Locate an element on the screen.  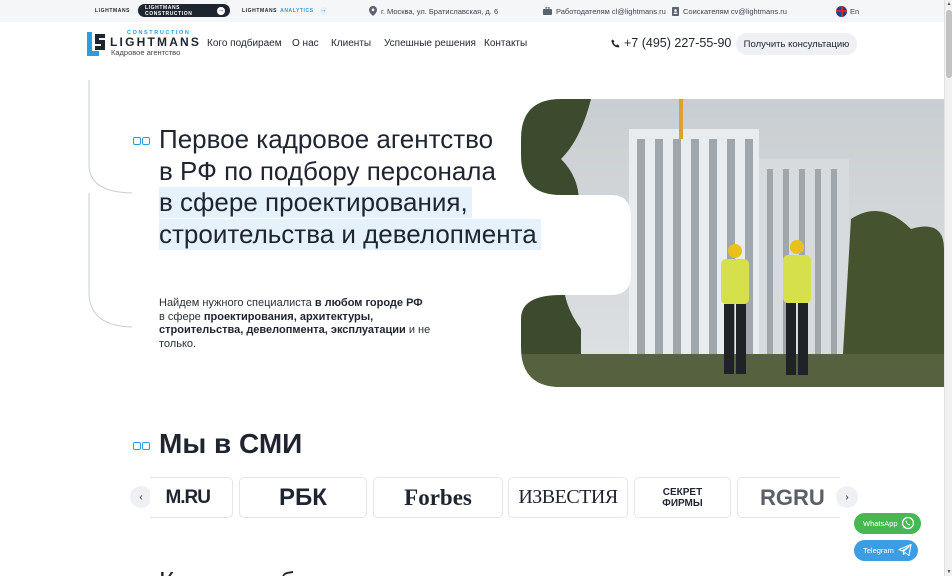
chevron-right-icon: › is located at coordinates (847, 497).